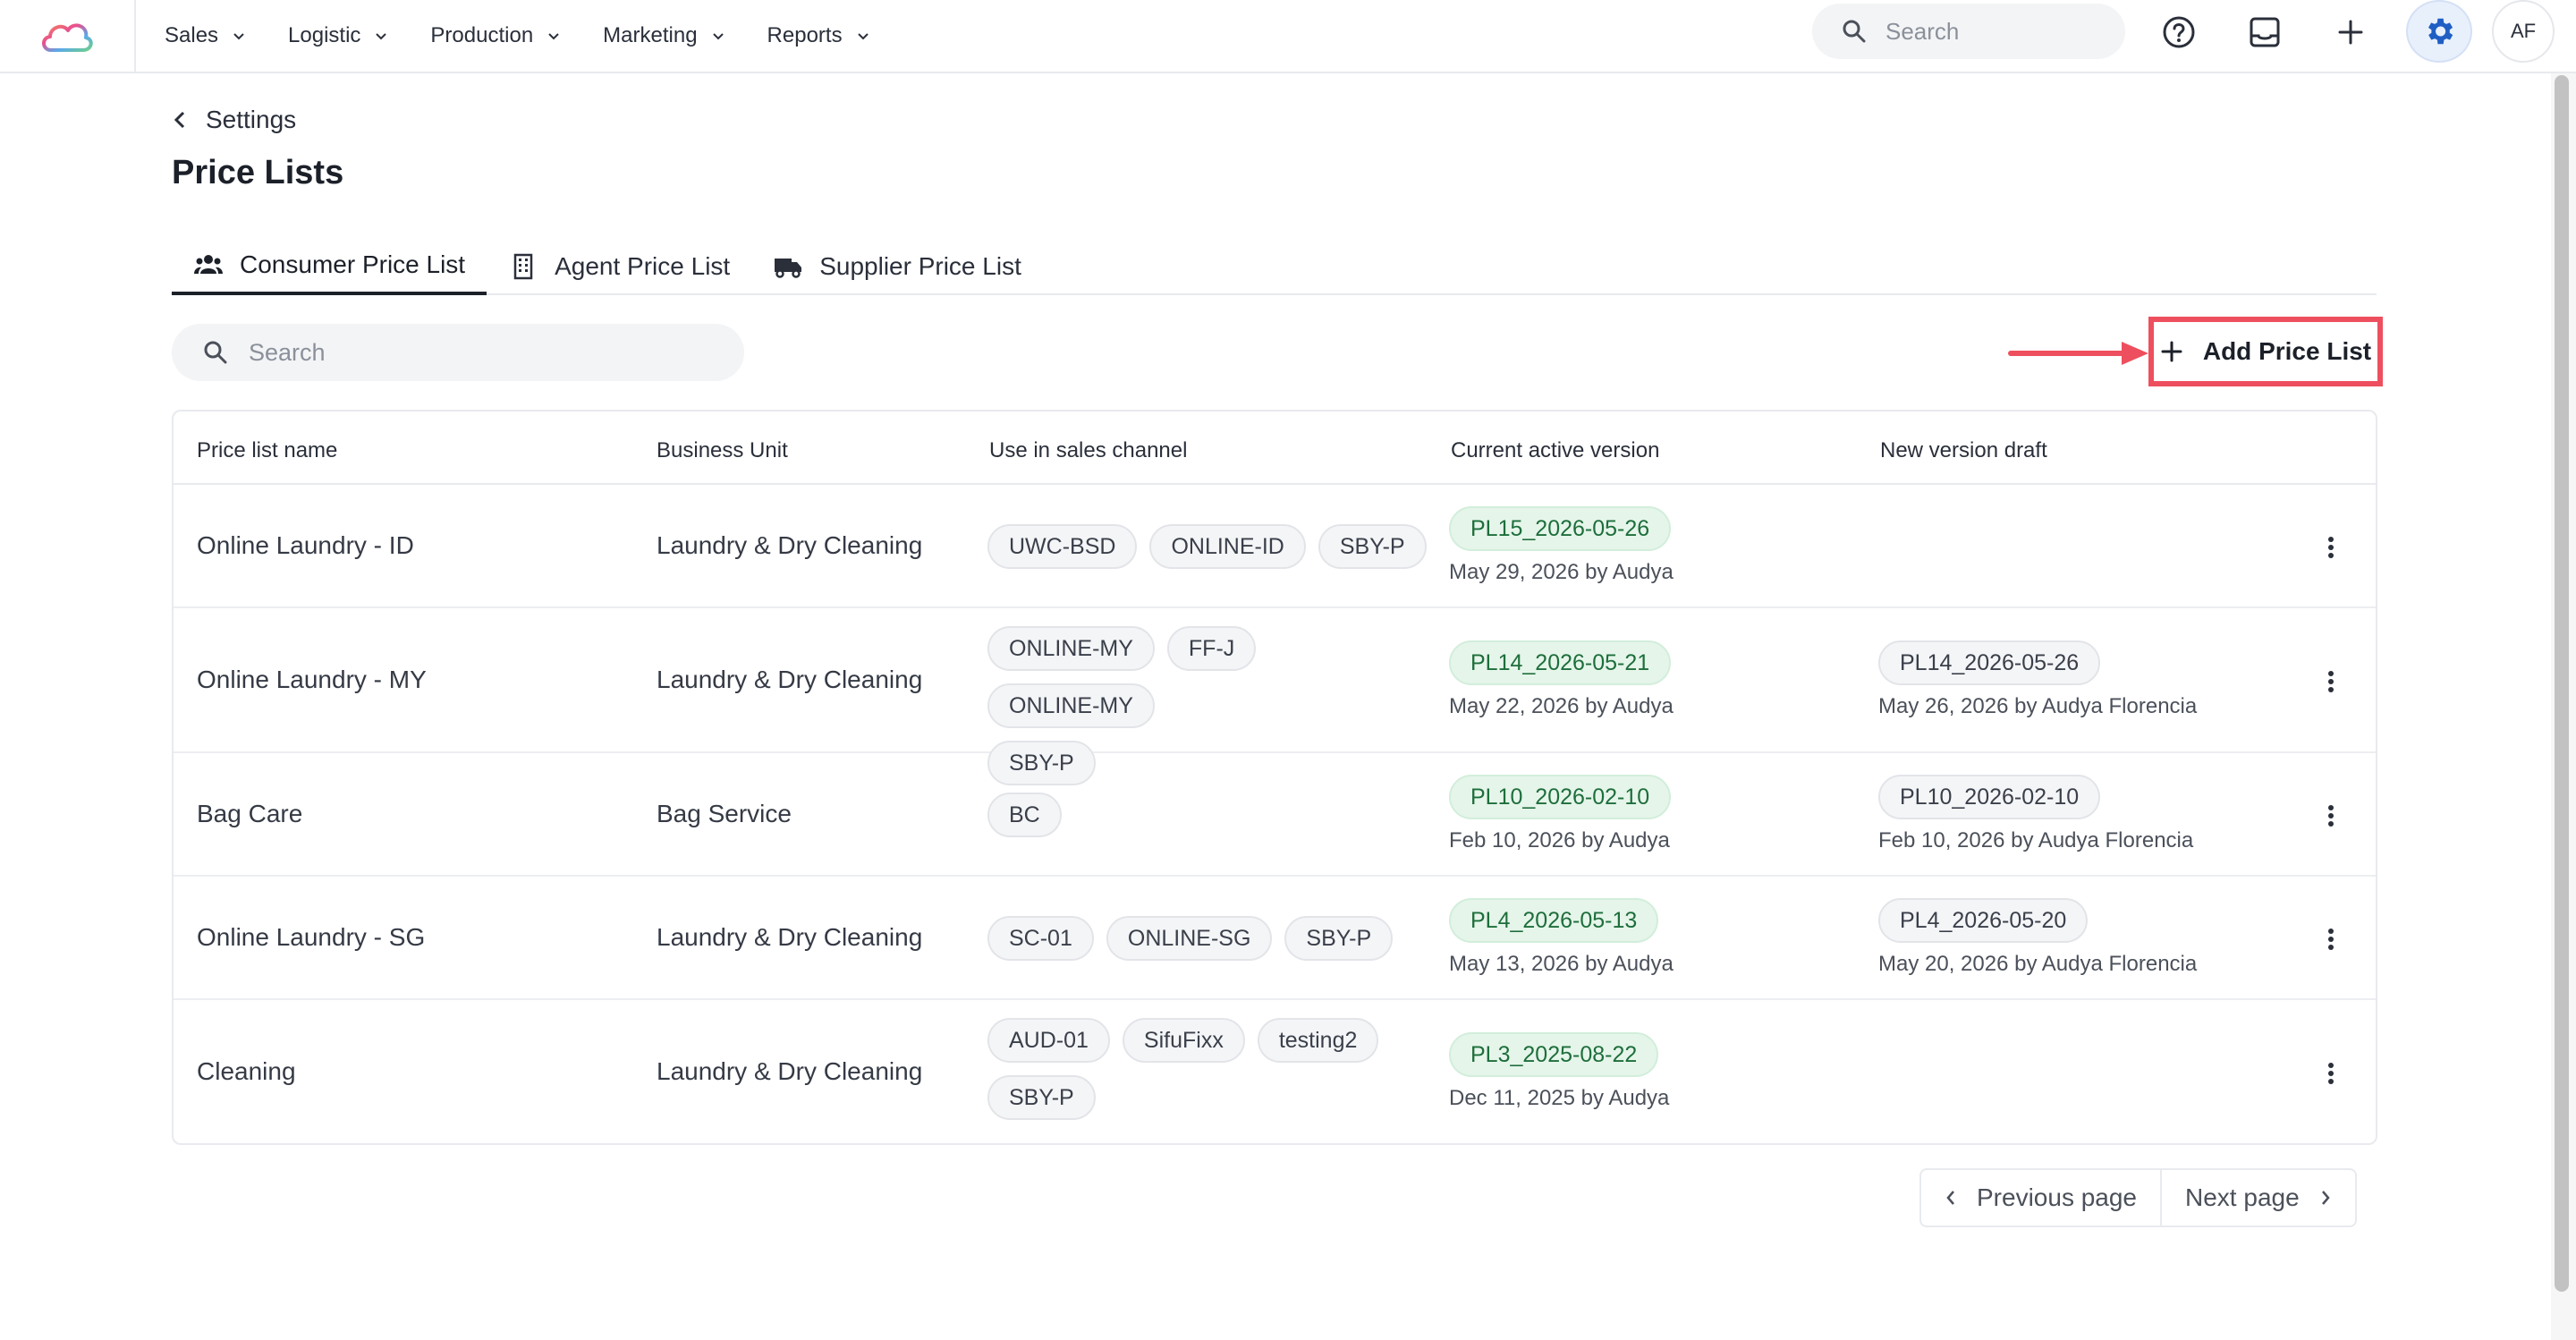 Image resolution: width=2576 pixels, height=1340 pixels. Describe the element at coordinates (1560, 662) in the screenshot. I see `active-version-chip: PL14_2026-05-21` at that location.